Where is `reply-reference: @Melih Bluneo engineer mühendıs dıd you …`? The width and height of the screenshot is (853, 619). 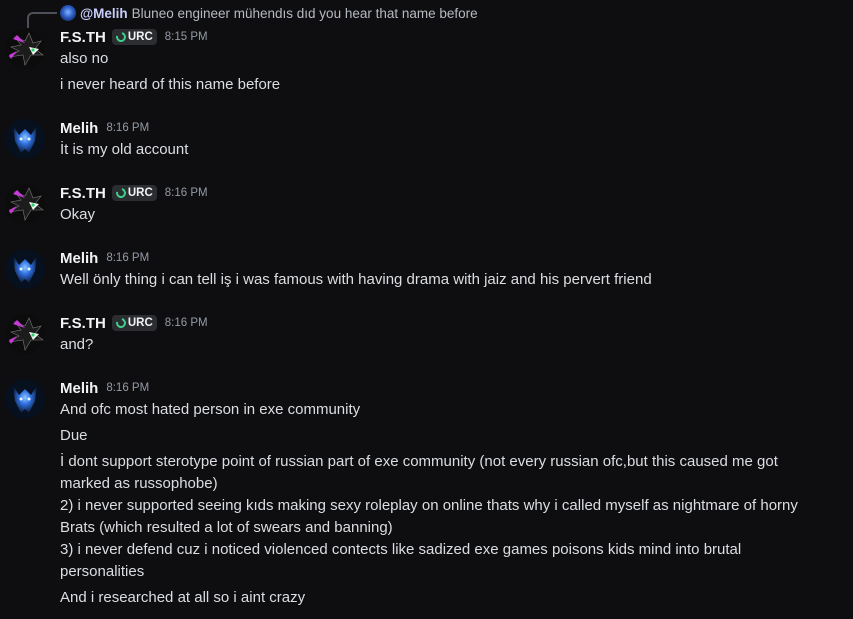
reply-reference: @Melih Bluneo engineer mühendıs dıd you … is located at coordinates (269, 13).